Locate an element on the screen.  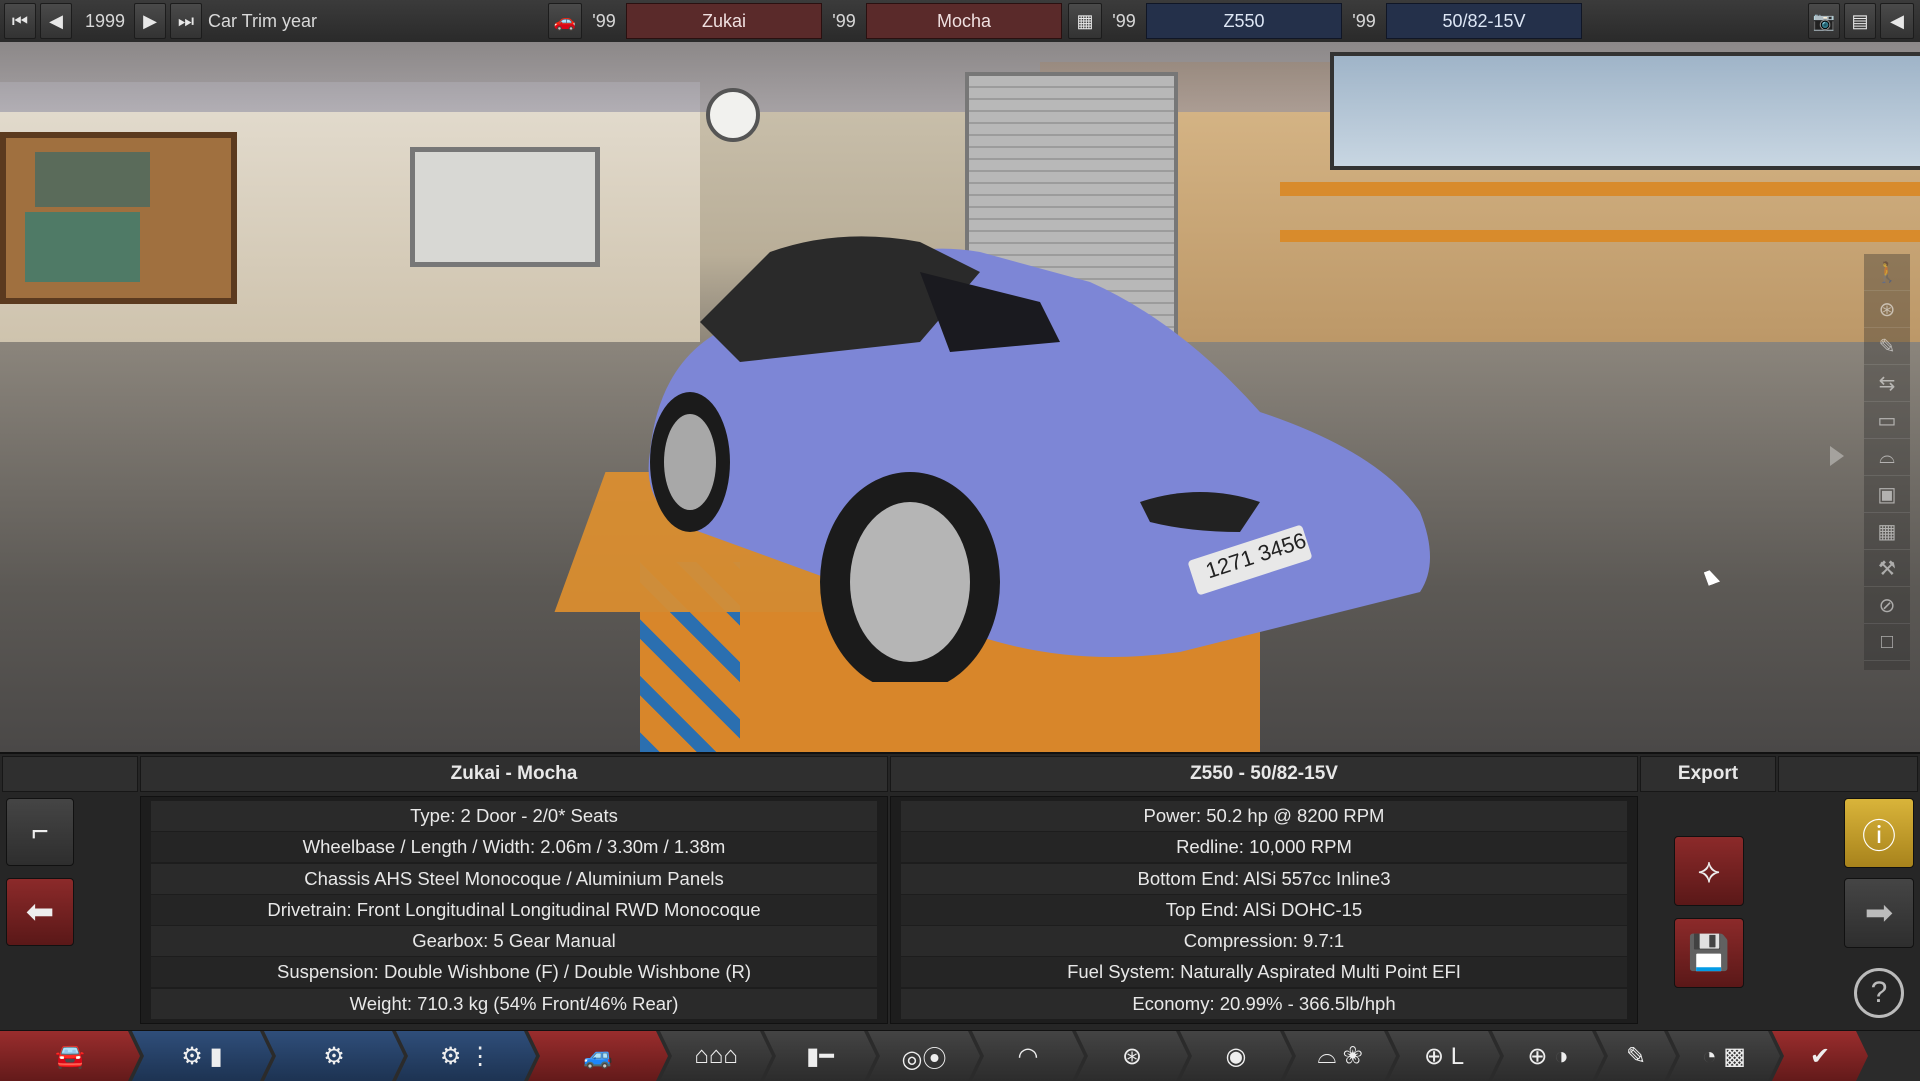
garage-window is located at coordinates (1625, 111).